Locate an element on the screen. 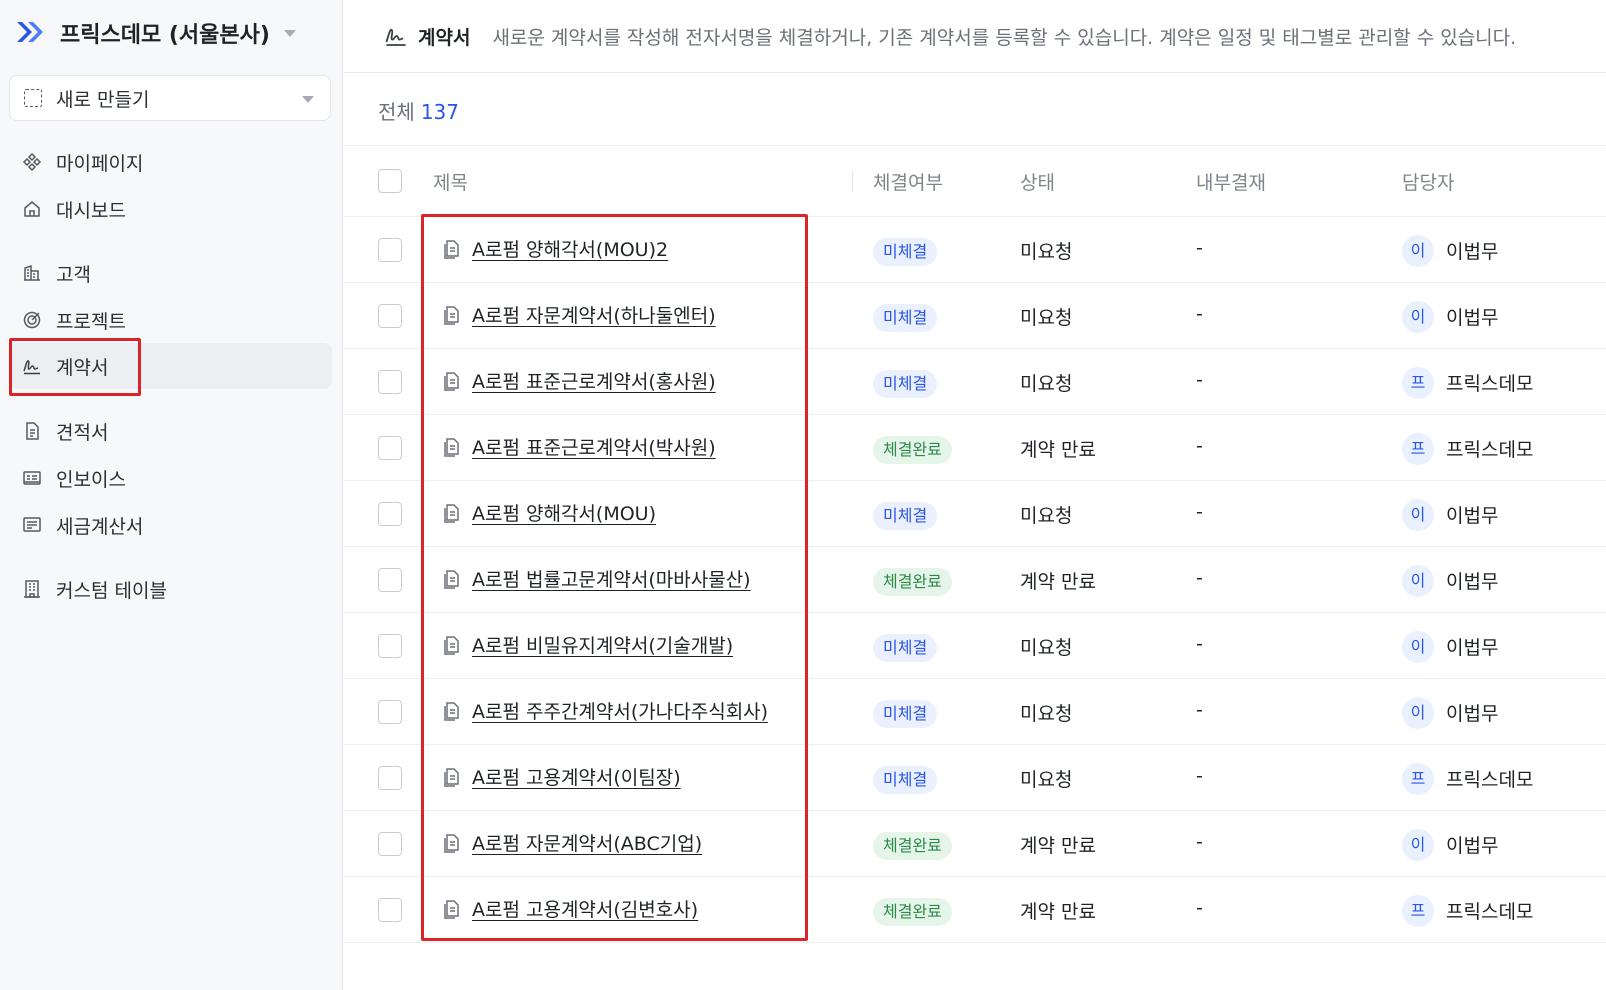 The image size is (1606, 990). contract-title-link: A로펌 고용계약서(김변호사) is located at coordinates (585, 908).